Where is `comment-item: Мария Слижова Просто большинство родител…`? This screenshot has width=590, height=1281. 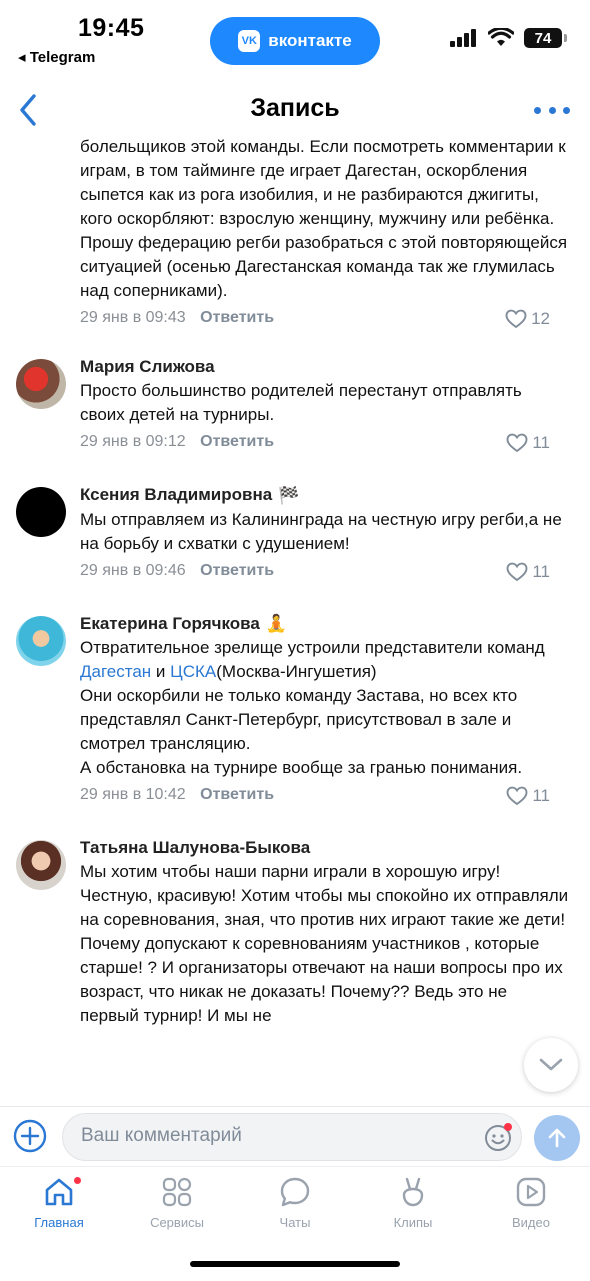
comment-item: Мария Слижова Просто большинство родител… is located at coordinates (295, 406).